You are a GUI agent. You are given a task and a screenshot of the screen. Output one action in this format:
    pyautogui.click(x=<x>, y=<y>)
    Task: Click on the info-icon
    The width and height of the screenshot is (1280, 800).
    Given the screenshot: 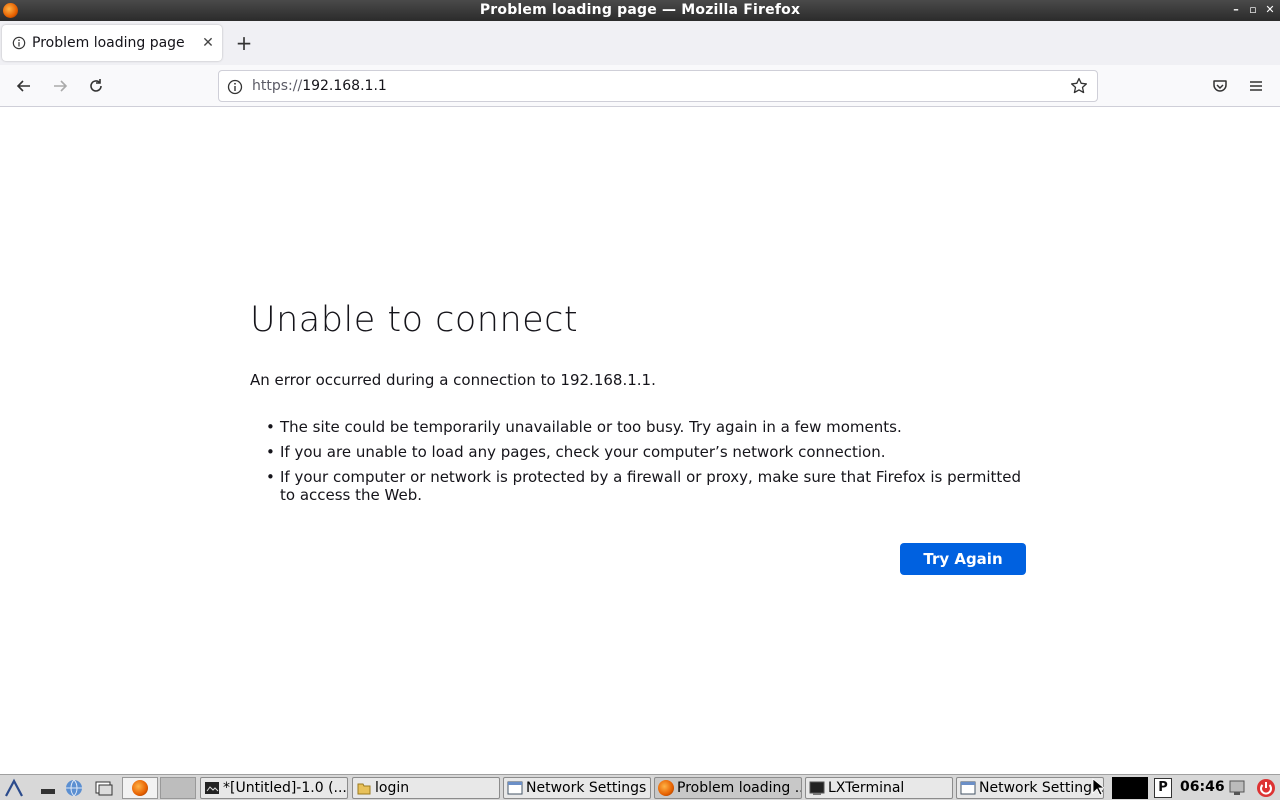 What is the action you would take?
    pyautogui.click(x=19, y=43)
    